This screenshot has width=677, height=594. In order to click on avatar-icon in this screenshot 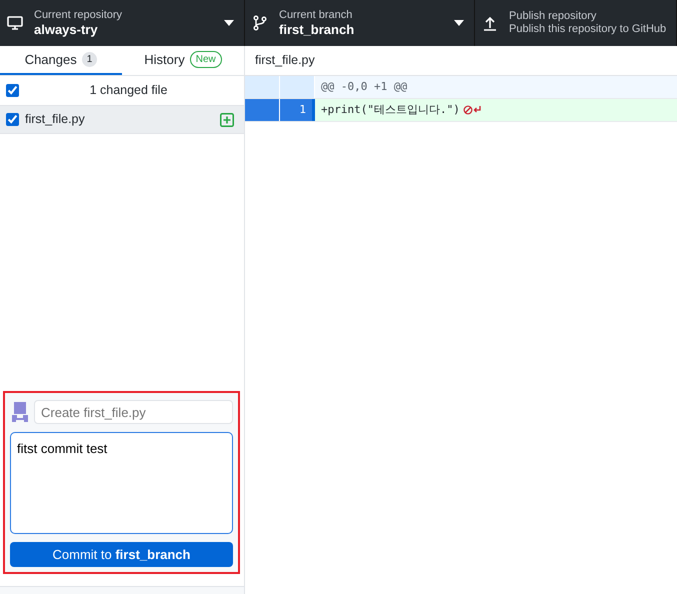, I will do `click(20, 412)`.